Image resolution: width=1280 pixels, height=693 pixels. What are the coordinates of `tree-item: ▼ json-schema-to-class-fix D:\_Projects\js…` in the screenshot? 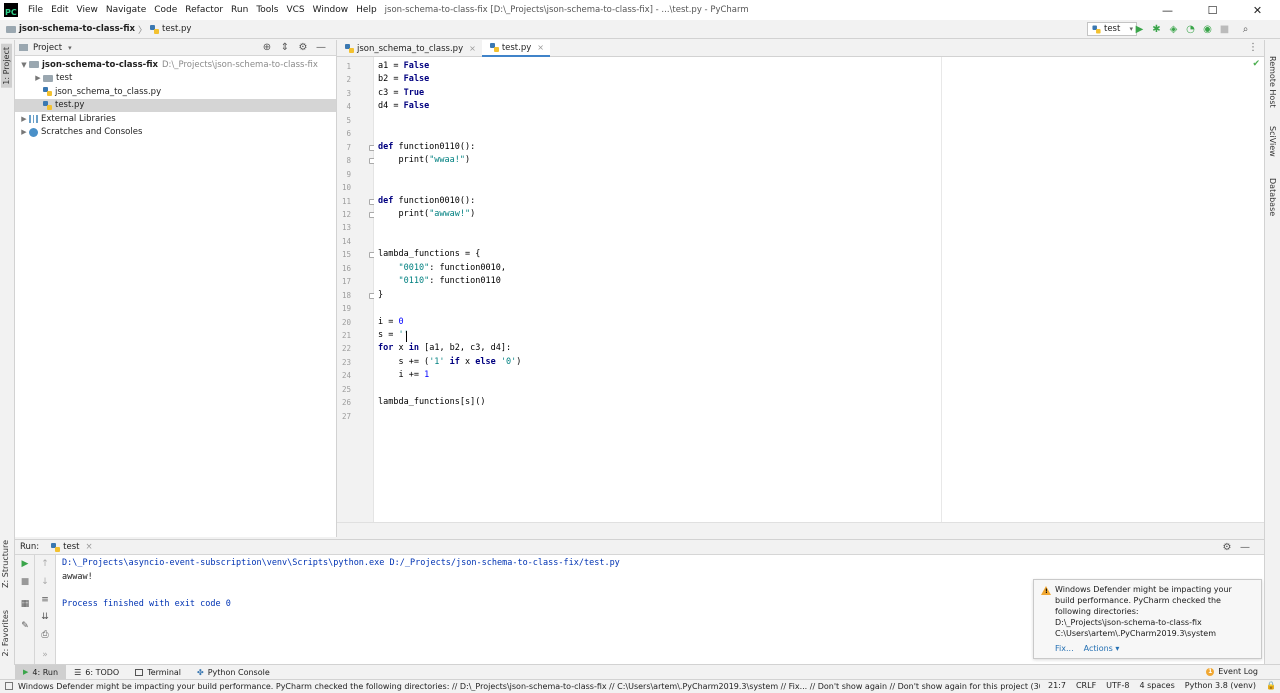 It's located at (175, 65).